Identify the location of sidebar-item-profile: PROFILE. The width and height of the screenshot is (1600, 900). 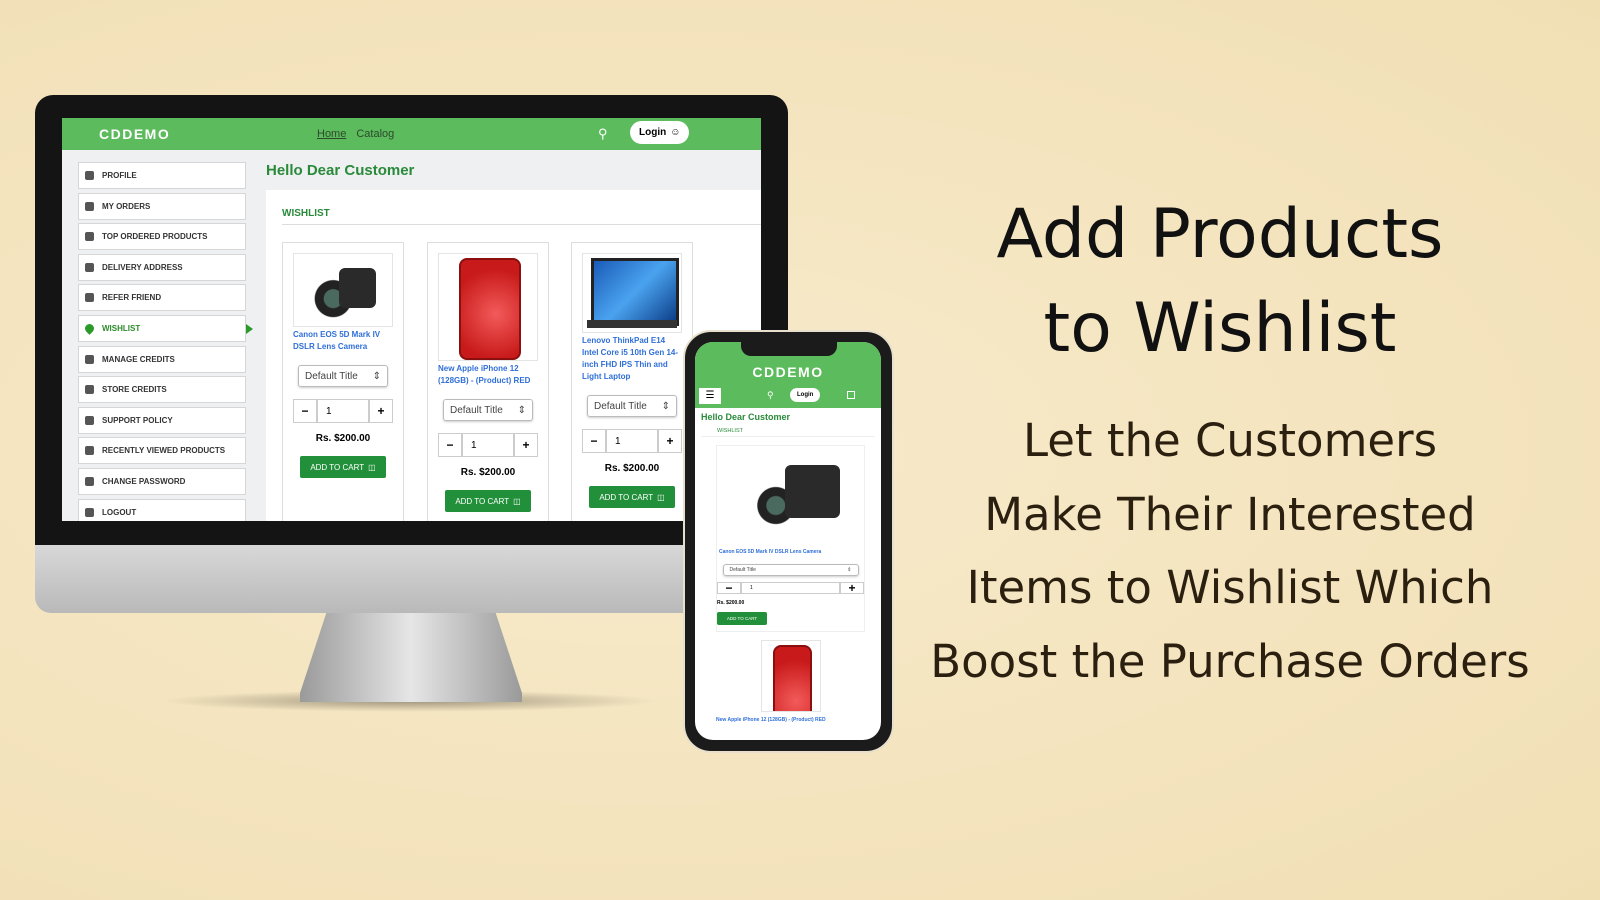
(162, 175).